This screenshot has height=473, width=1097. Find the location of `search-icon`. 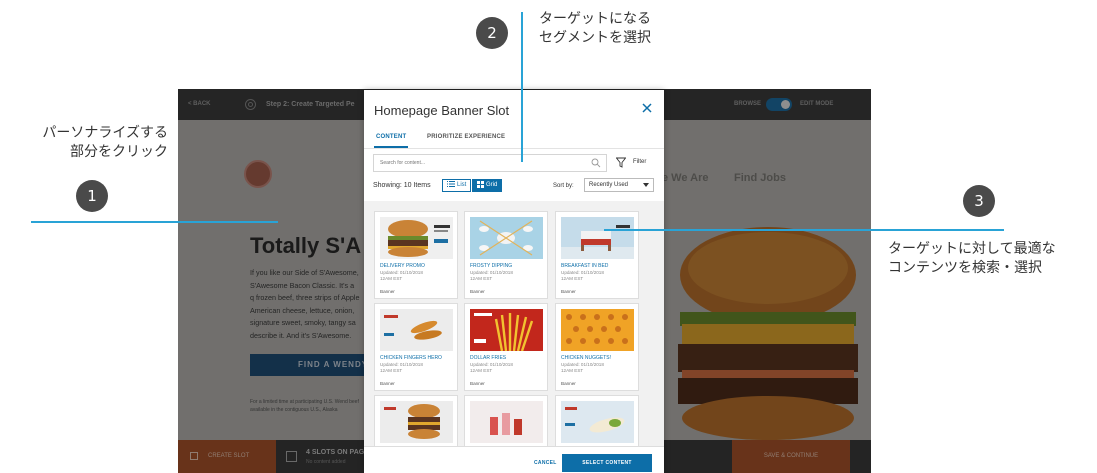

search-icon is located at coordinates (596, 163).